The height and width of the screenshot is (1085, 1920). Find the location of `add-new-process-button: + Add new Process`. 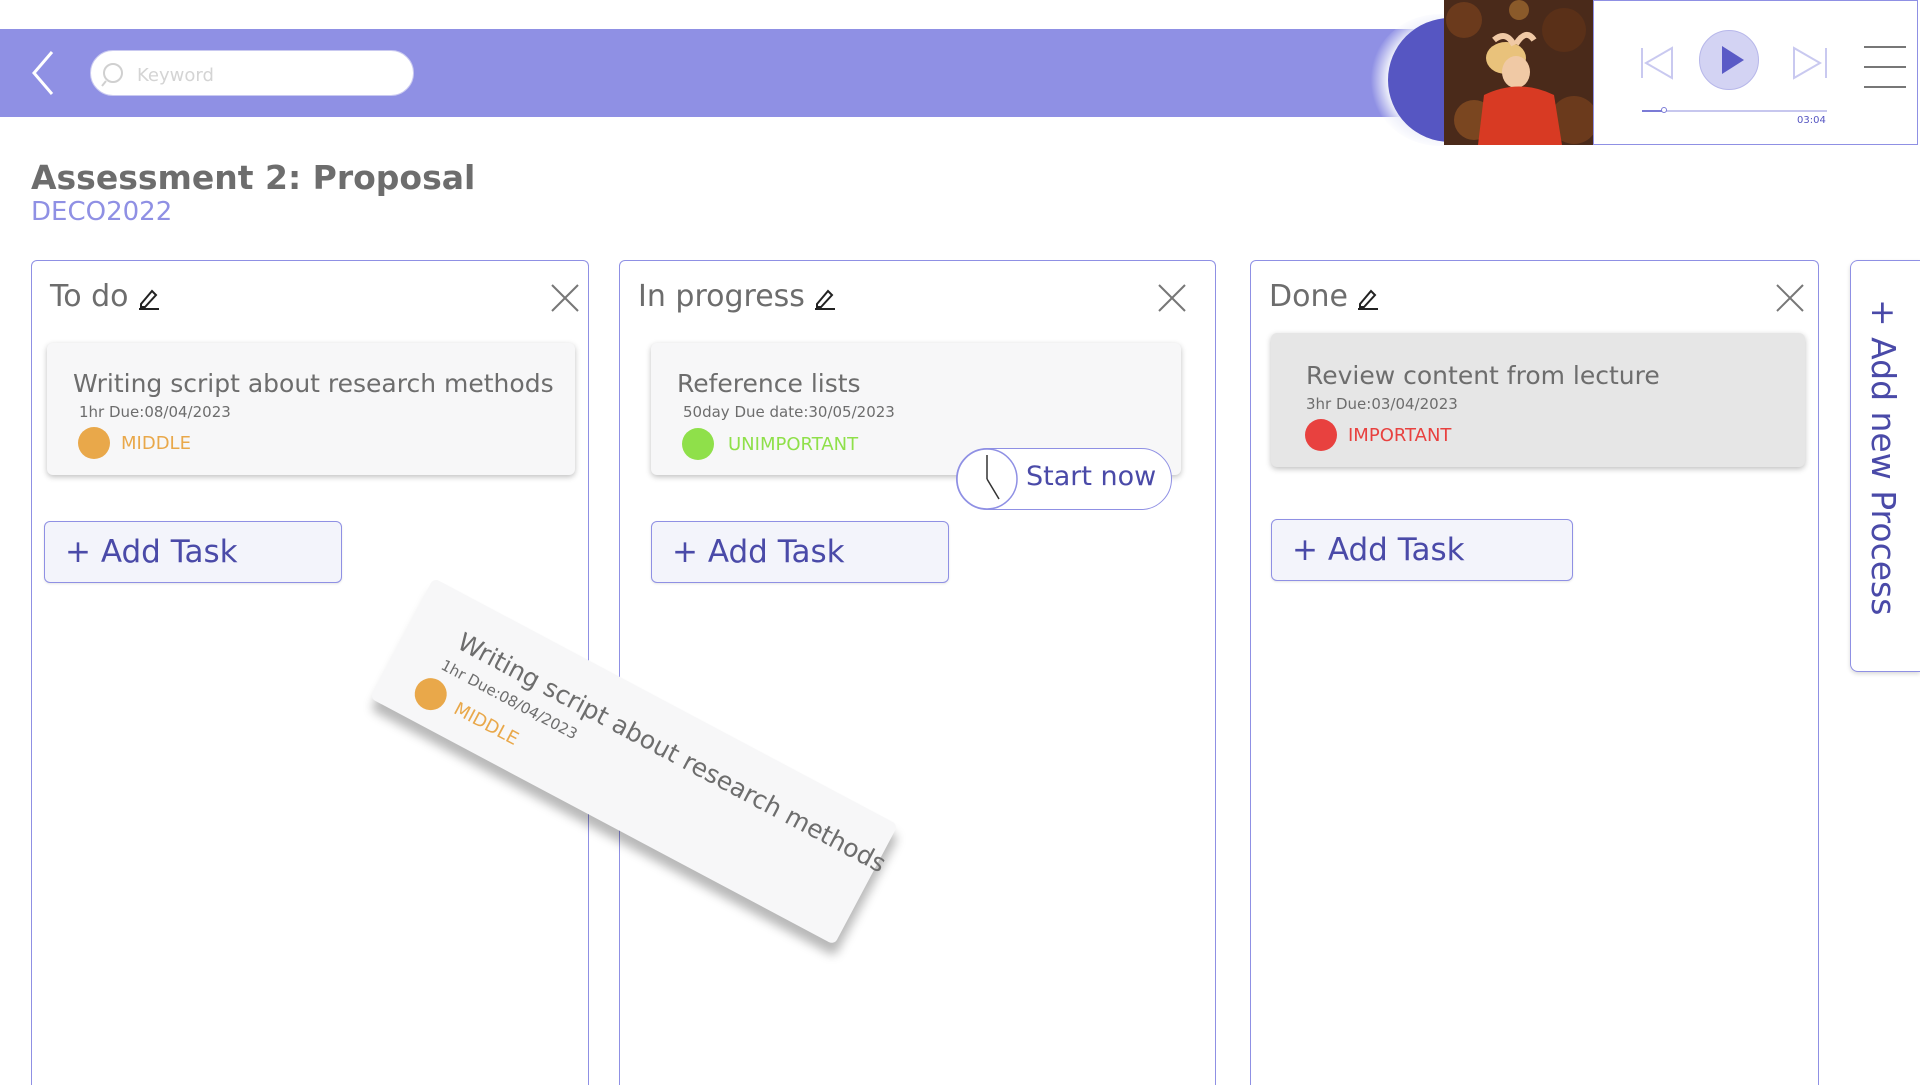

add-new-process-button: + Add new Process is located at coordinates (1885, 466).